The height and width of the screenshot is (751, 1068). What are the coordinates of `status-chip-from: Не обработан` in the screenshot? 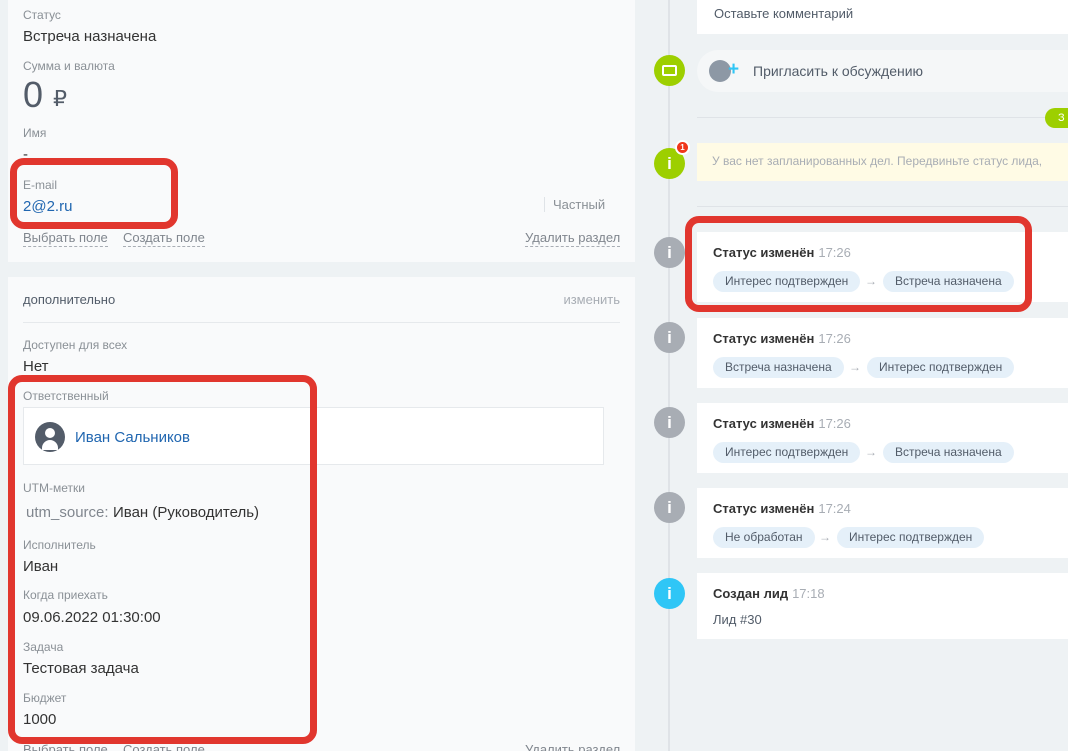 It's located at (764, 537).